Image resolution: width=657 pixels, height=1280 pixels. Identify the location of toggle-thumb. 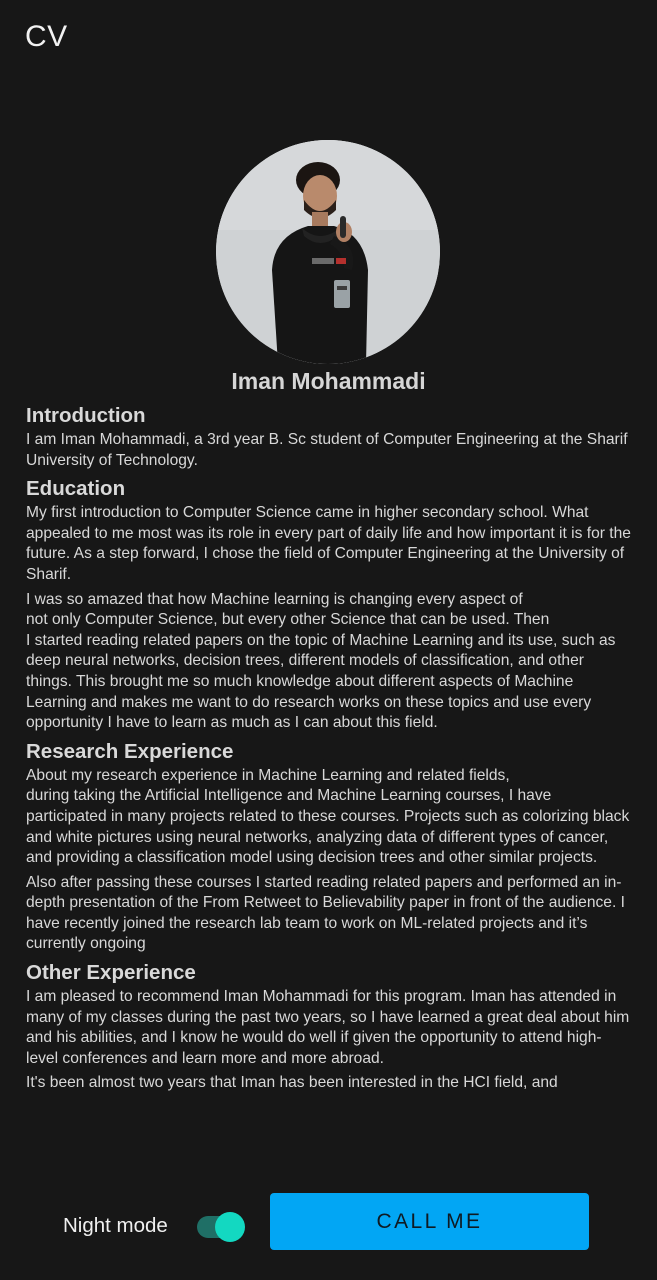
(230, 1227).